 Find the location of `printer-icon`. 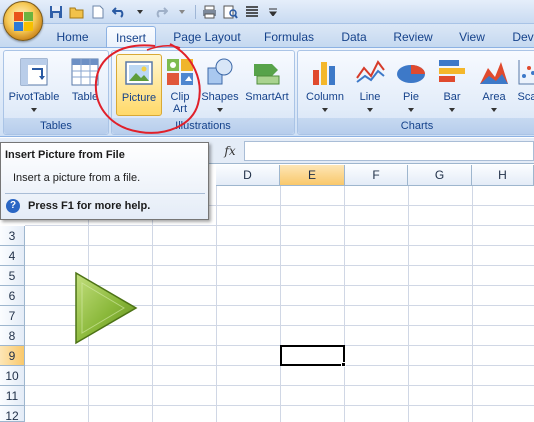

printer-icon is located at coordinates (209, 12).